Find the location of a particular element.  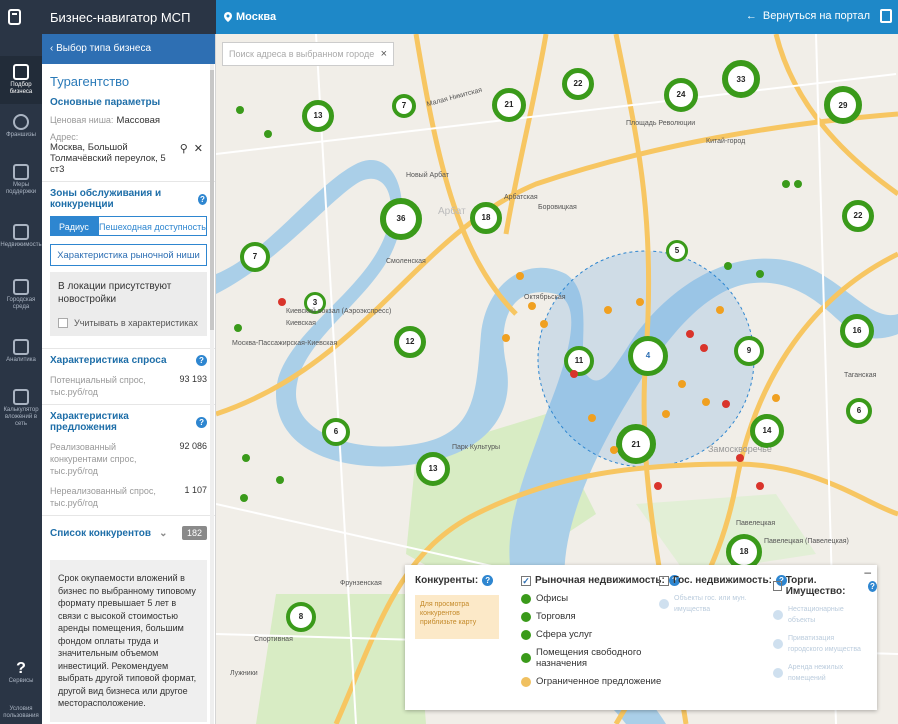

cluster-marker: 16 is located at coordinates (857, 331).